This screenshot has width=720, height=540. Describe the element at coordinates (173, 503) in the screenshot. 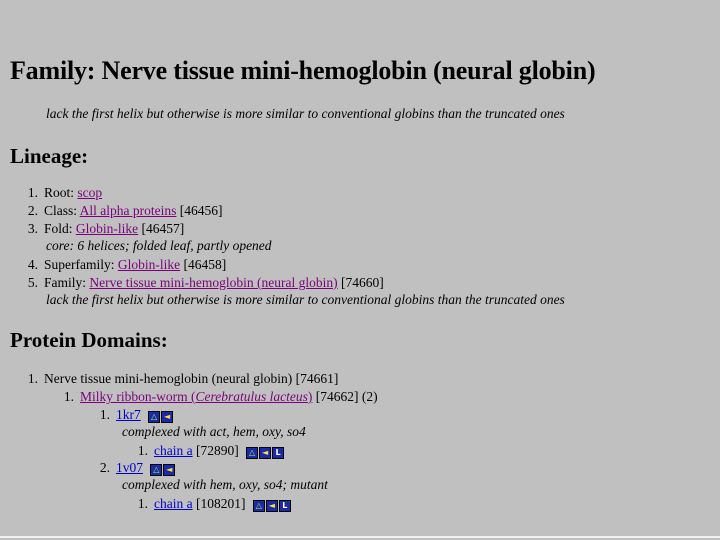

I see `chain-link-1v07: chain a` at that location.